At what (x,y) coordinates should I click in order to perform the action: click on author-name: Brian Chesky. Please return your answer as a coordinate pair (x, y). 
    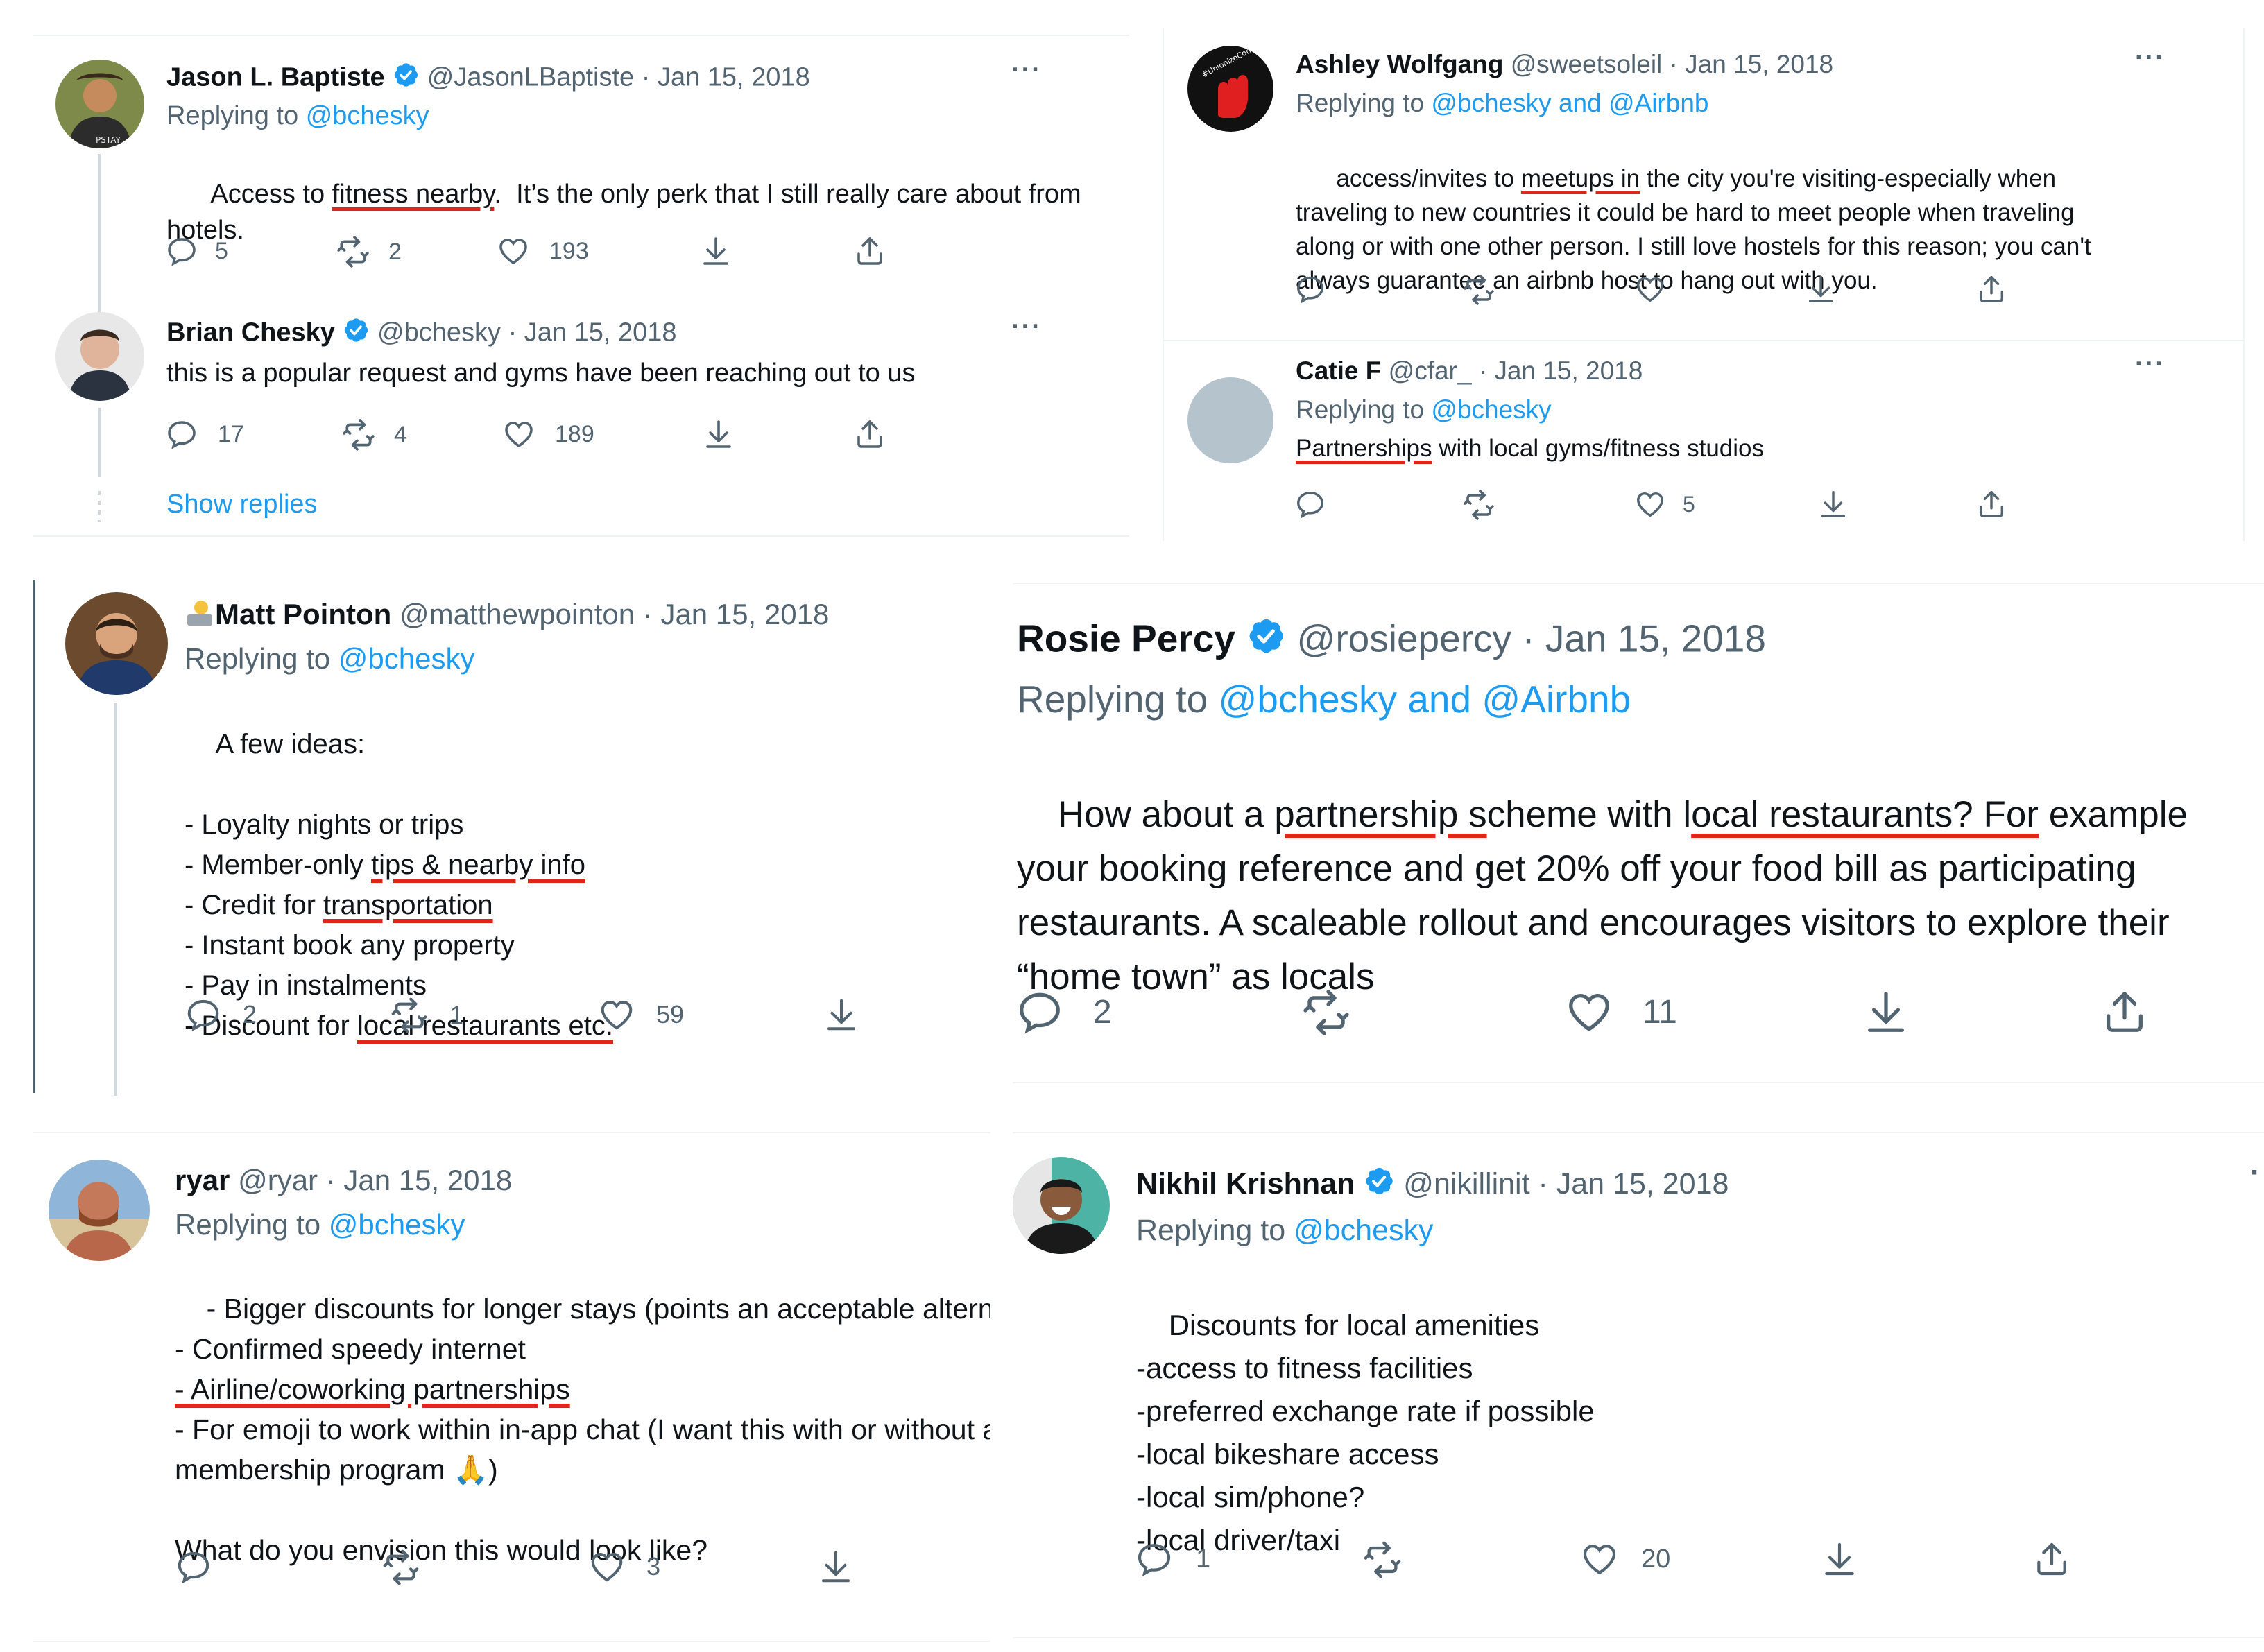
    Looking at the image, I should click on (250, 332).